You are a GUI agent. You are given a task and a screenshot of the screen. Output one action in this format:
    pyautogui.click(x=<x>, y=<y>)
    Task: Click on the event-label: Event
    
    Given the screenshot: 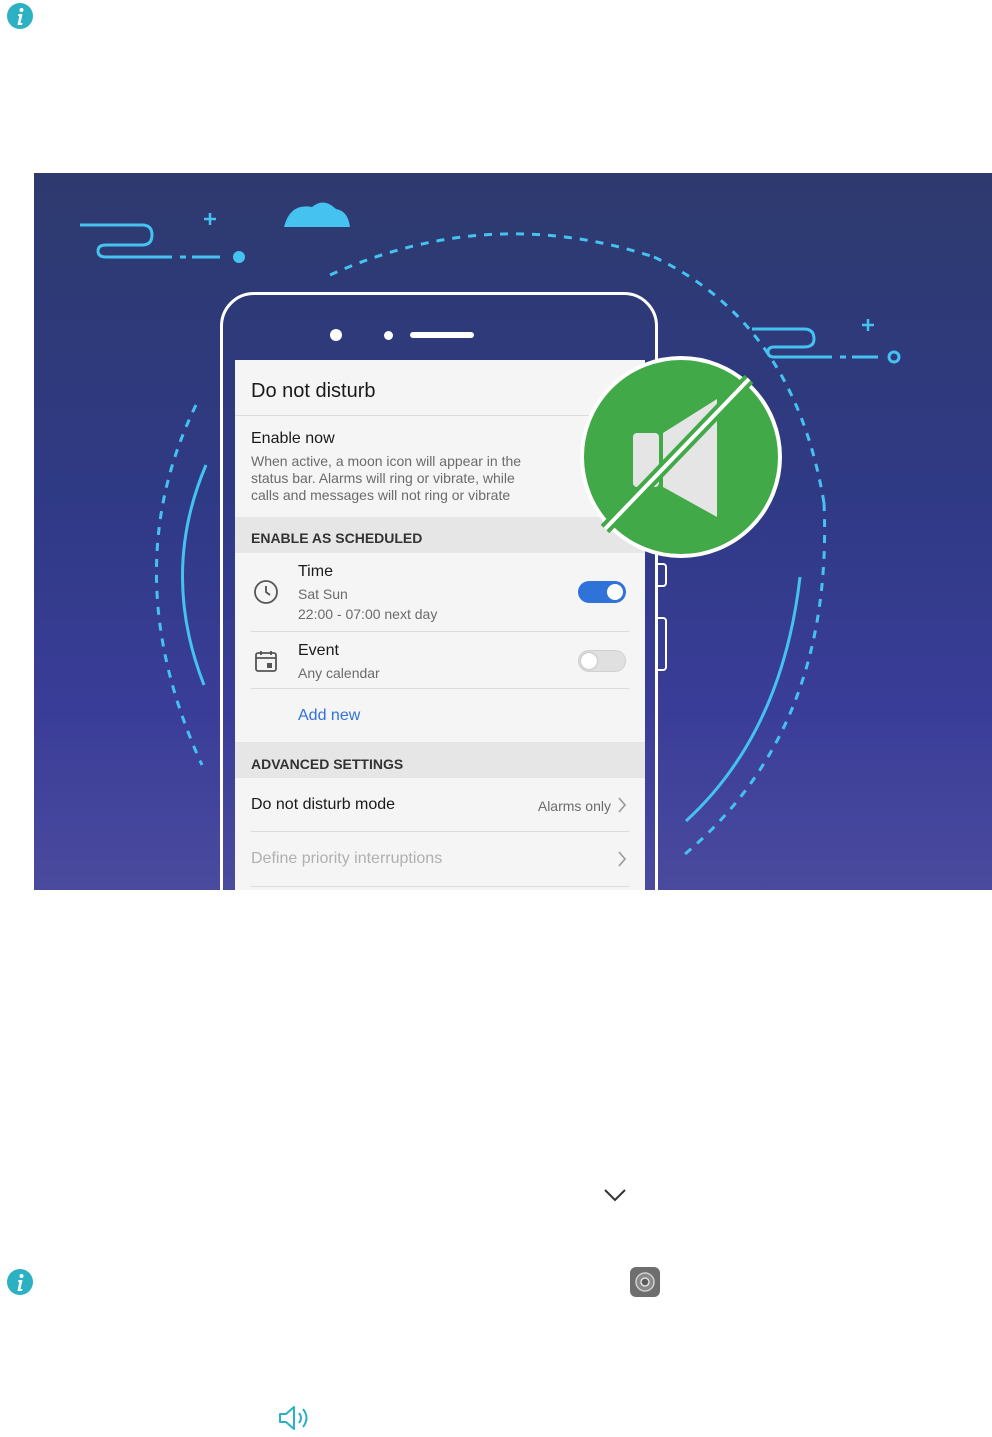 What is the action you would take?
    pyautogui.click(x=318, y=650)
    